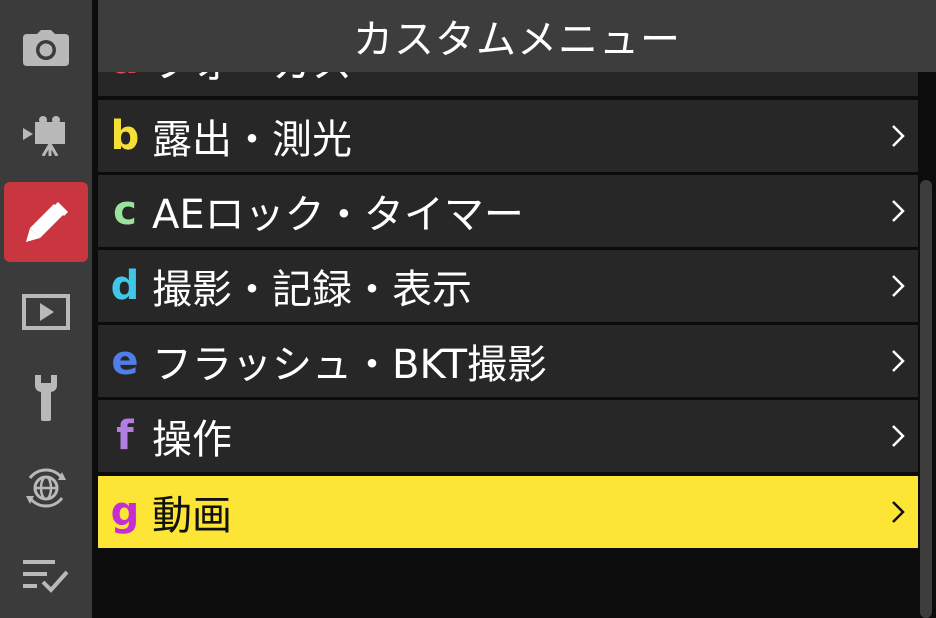 The image size is (936, 618). Describe the element at coordinates (508, 286) in the screenshot. I see `menu-item-d: d 撮影・記録・表示` at that location.